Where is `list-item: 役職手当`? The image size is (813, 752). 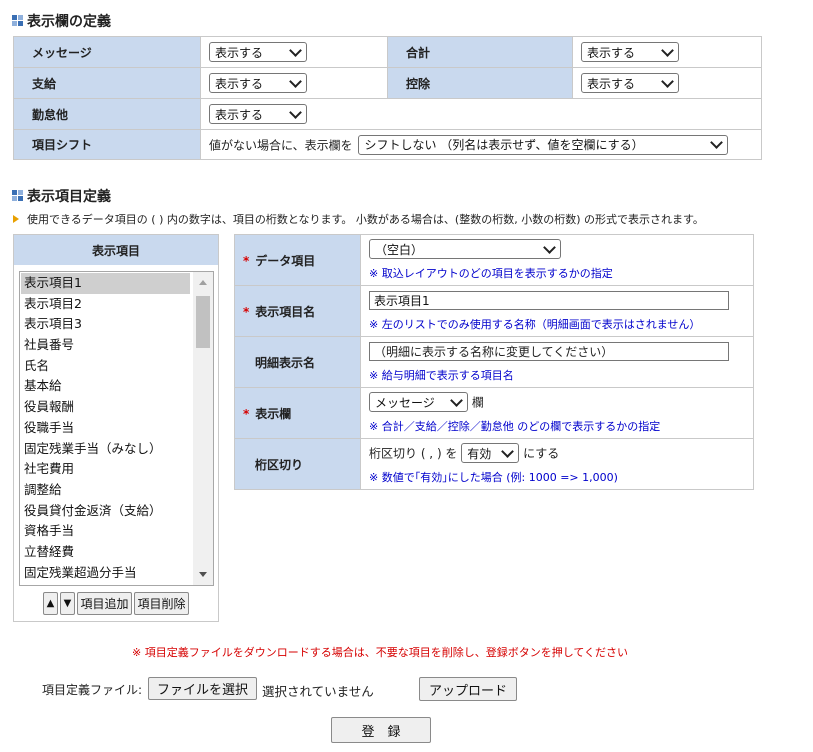 list-item: 役職手当 is located at coordinates (105, 428).